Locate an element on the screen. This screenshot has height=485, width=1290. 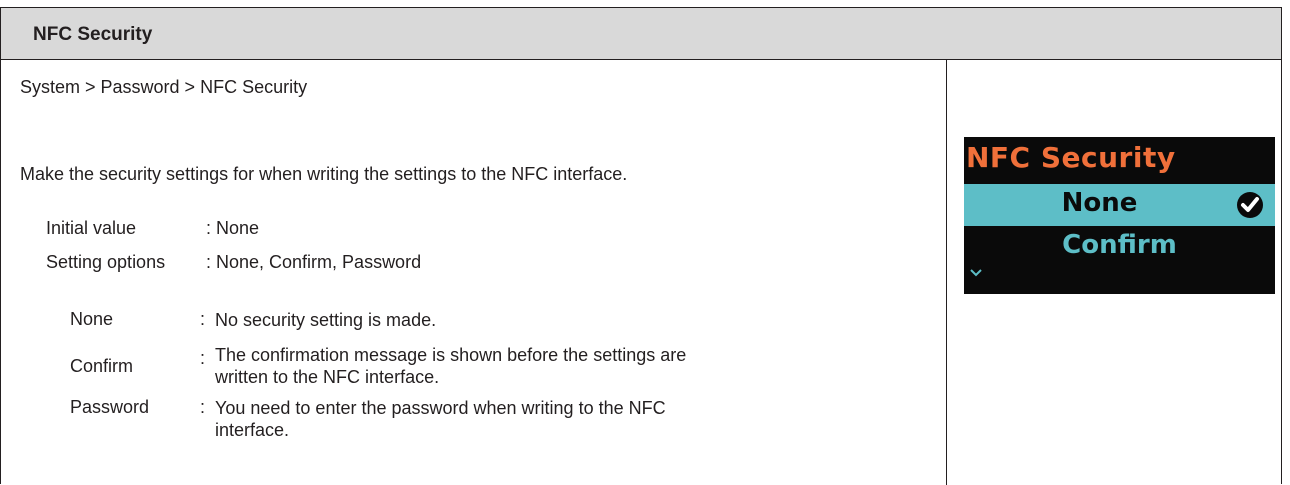
chevron-down-icon is located at coordinates (976, 273).